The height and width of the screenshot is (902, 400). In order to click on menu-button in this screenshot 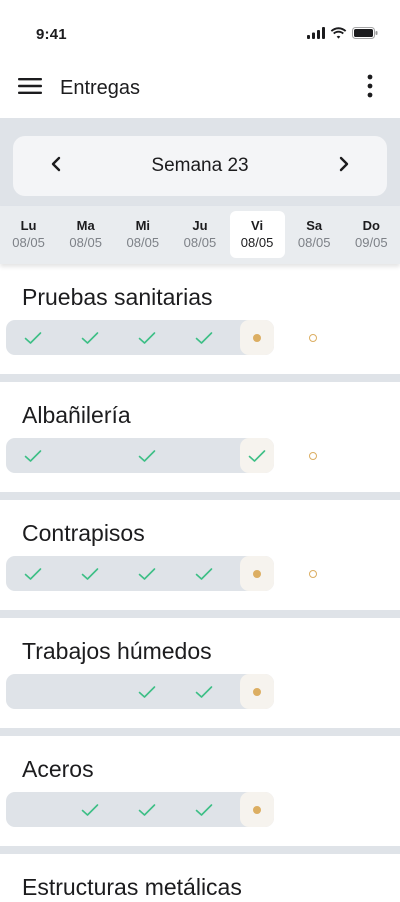, I will do `click(30, 88)`.